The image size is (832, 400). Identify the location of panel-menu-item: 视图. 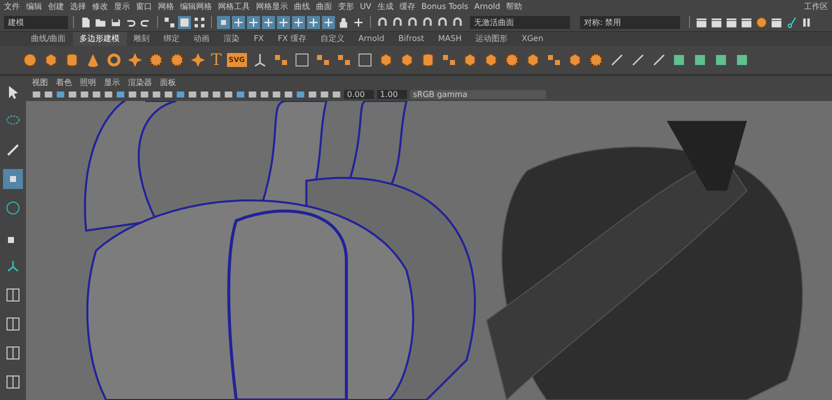
(40, 82).